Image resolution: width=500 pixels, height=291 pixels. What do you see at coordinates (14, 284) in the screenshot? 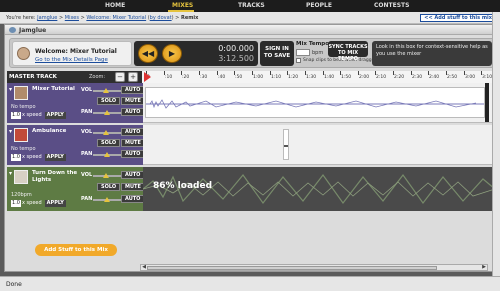
I see `status-text: Done` at bounding box center [14, 284].